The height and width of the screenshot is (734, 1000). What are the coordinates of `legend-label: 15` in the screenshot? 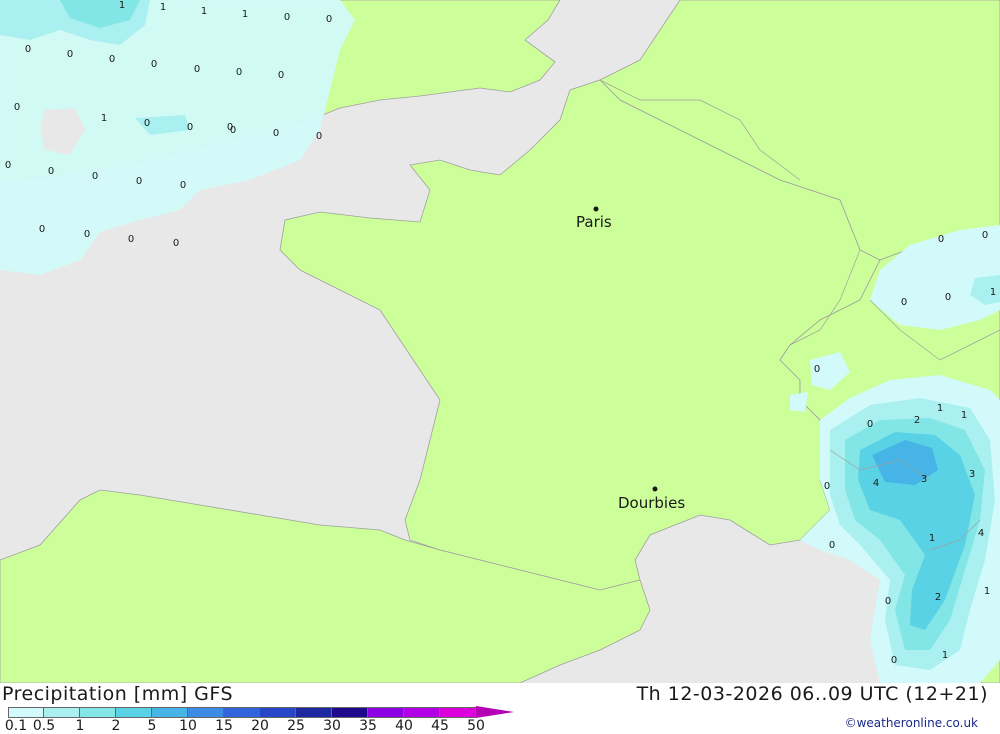 It's located at (224, 726).